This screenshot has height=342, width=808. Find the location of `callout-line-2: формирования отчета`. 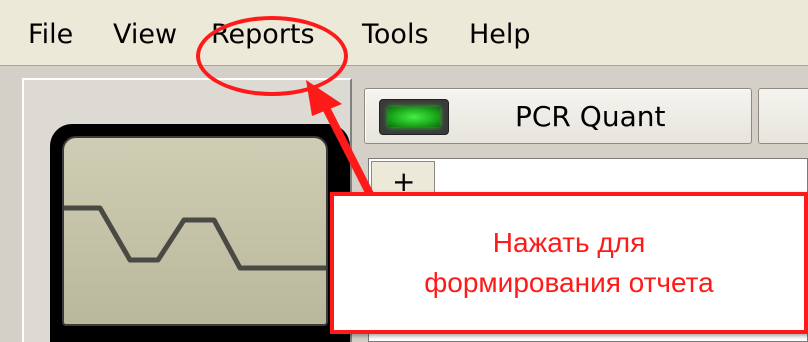

callout-line-2: формирования отчета is located at coordinates (569, 282).